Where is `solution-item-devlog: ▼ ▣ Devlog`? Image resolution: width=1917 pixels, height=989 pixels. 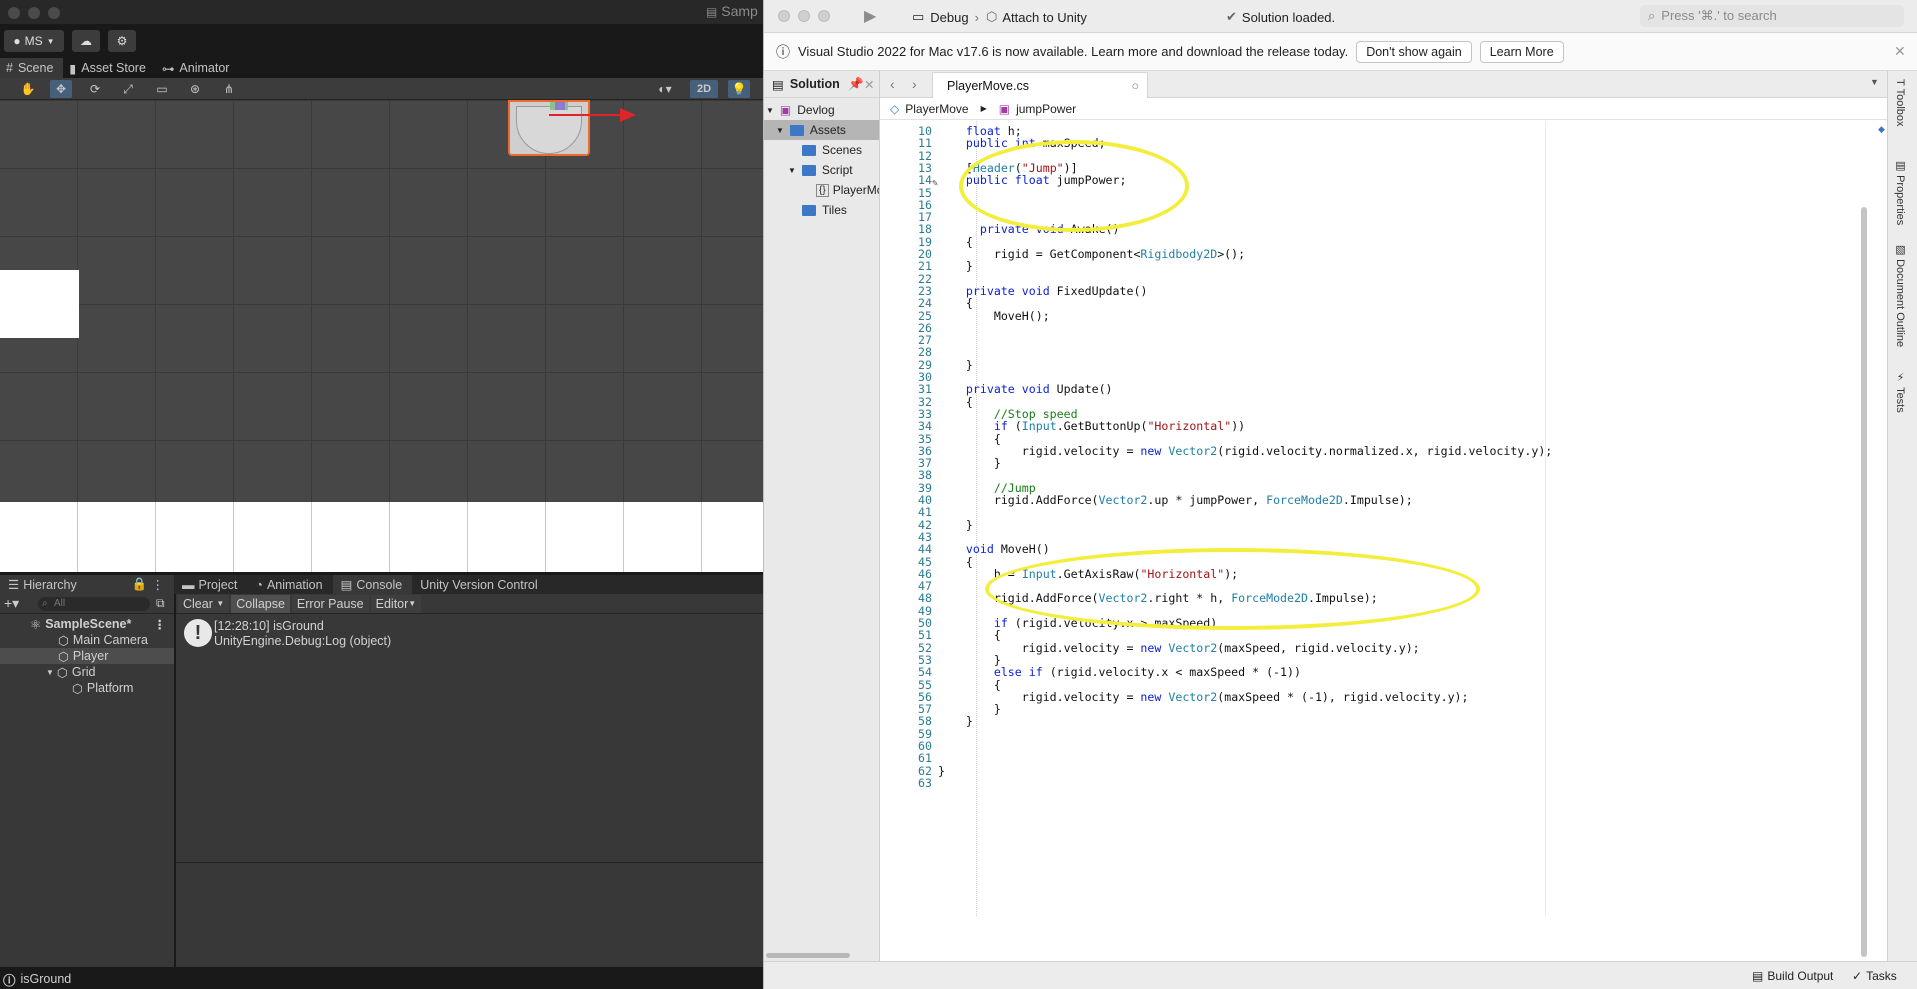 solution-item-devlog: ▼ ▣ Devlog is located at coordinates (821, 110).